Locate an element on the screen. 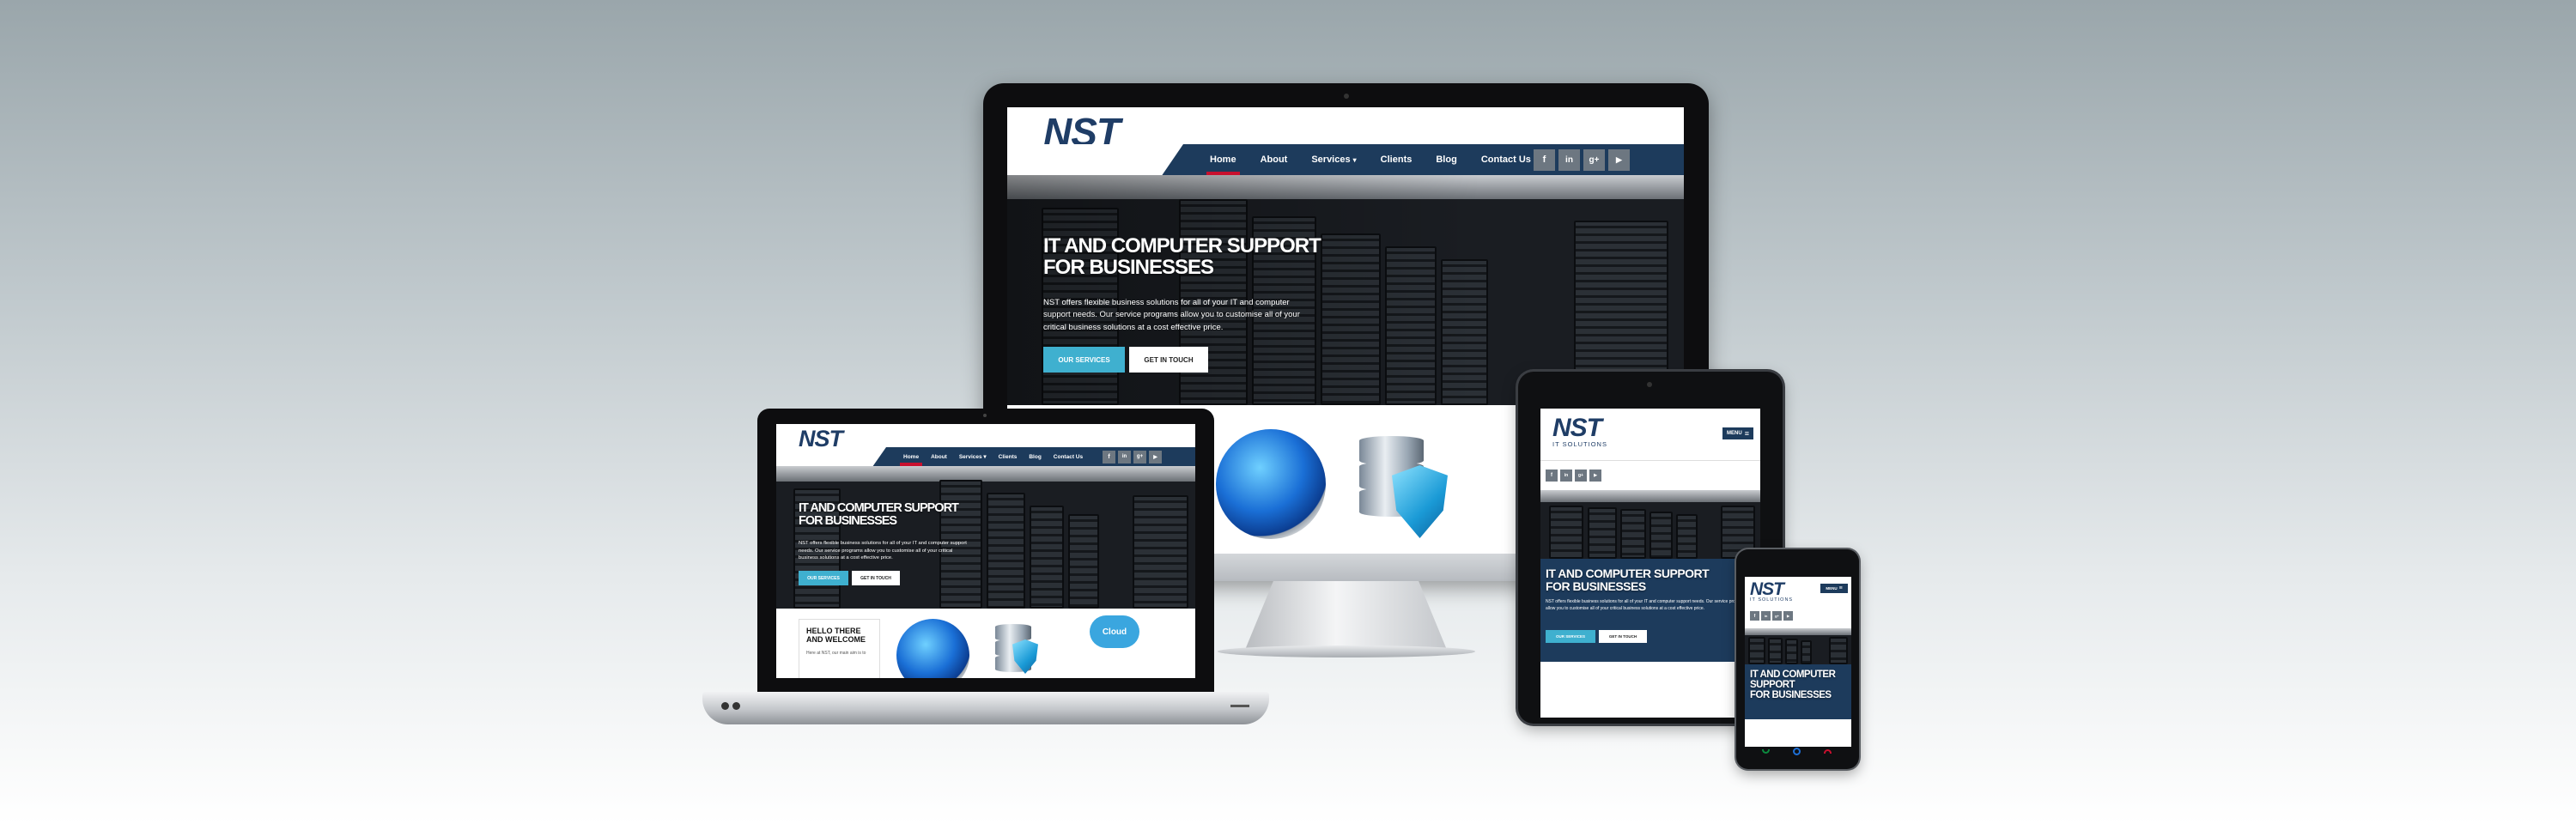  camera-dot is located at coordinates (1346, 96).